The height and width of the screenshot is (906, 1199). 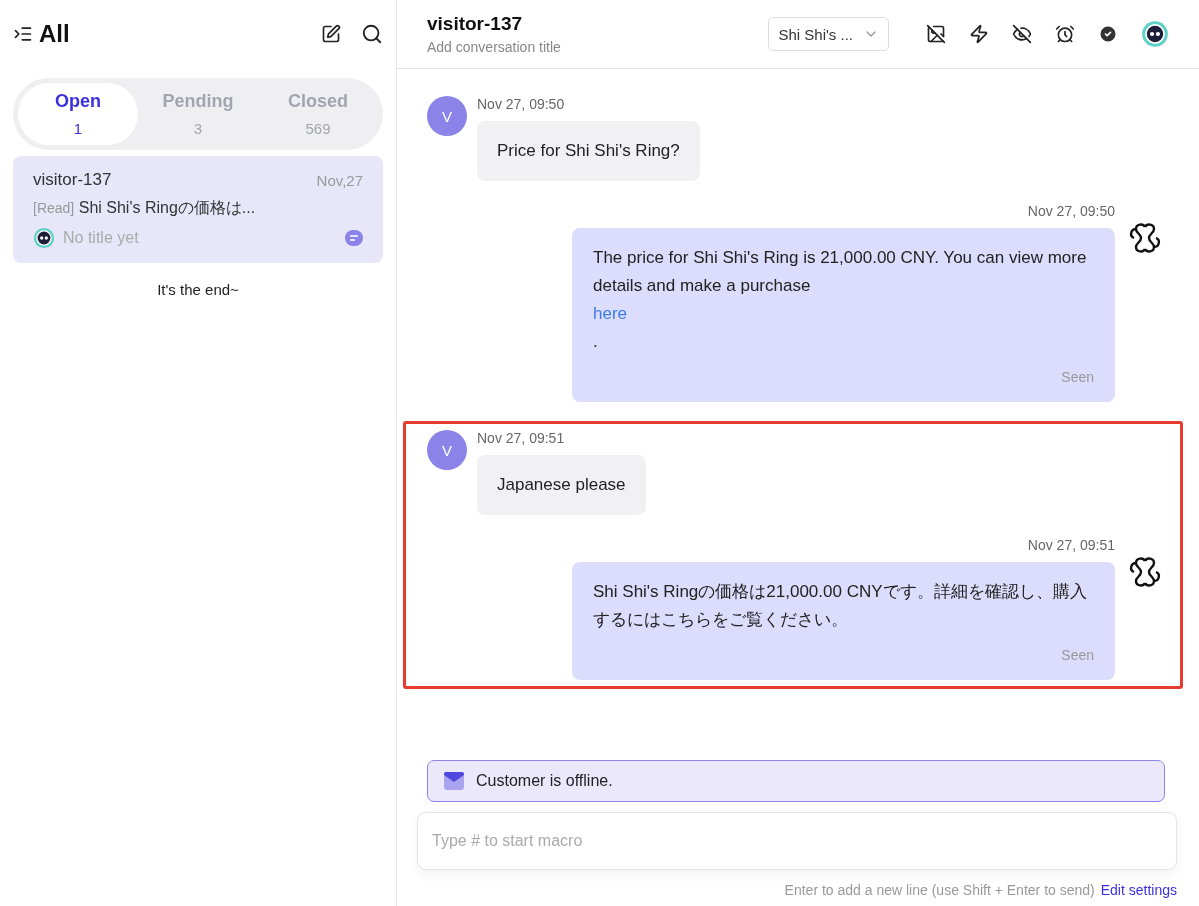 What do you see at coordinates (454, 781) in the screenshot?
I see `envelope-icon` at bounding box center [454, 781].